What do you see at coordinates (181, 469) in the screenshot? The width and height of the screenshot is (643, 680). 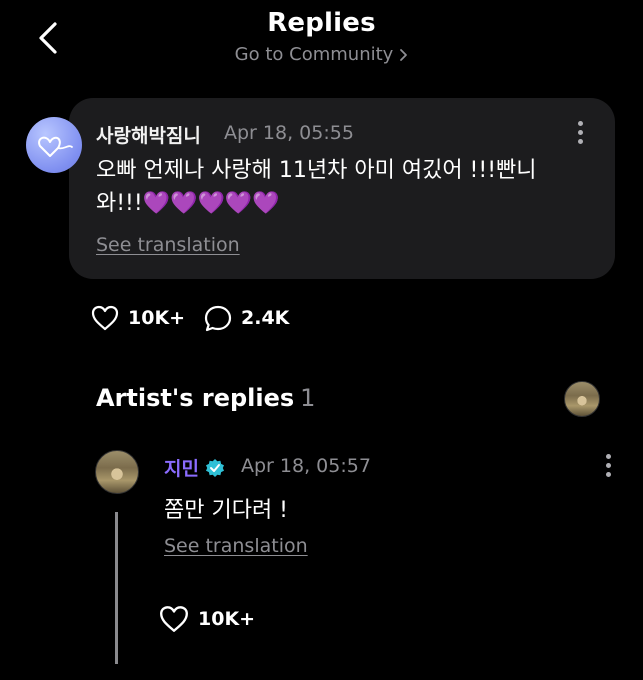 I see `reply-author-name: 지민` at bounding box center [181, 469].